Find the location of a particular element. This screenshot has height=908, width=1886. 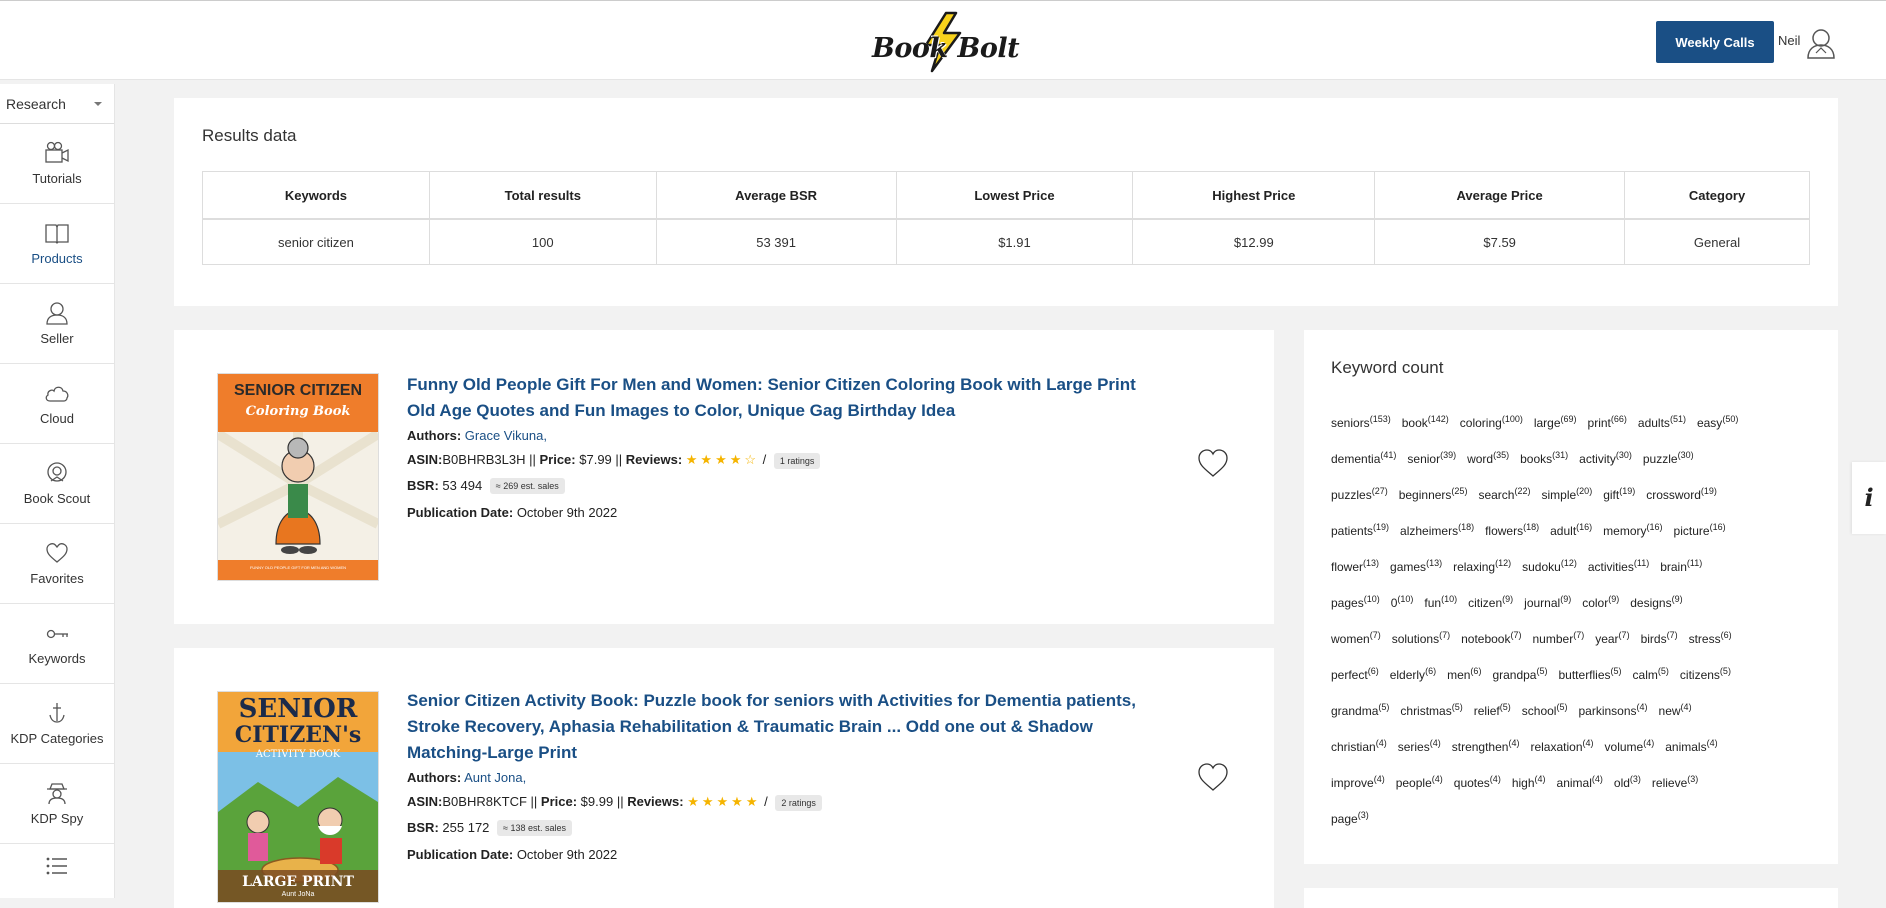

keyword-chip: christmas(5) is located at coordinates (1431, 710).